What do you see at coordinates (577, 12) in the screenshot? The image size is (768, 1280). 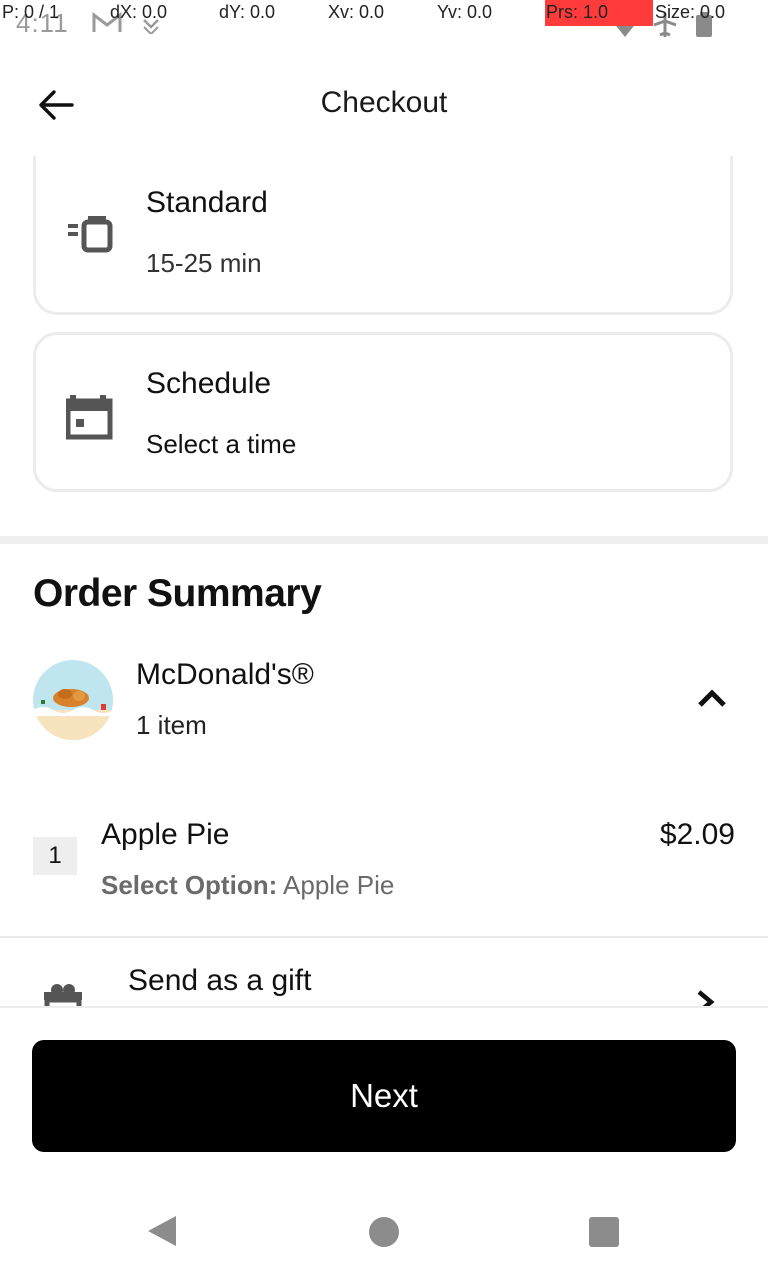 I see `debug-prs: Prs: 1.0` at bounding box center [577, 12].